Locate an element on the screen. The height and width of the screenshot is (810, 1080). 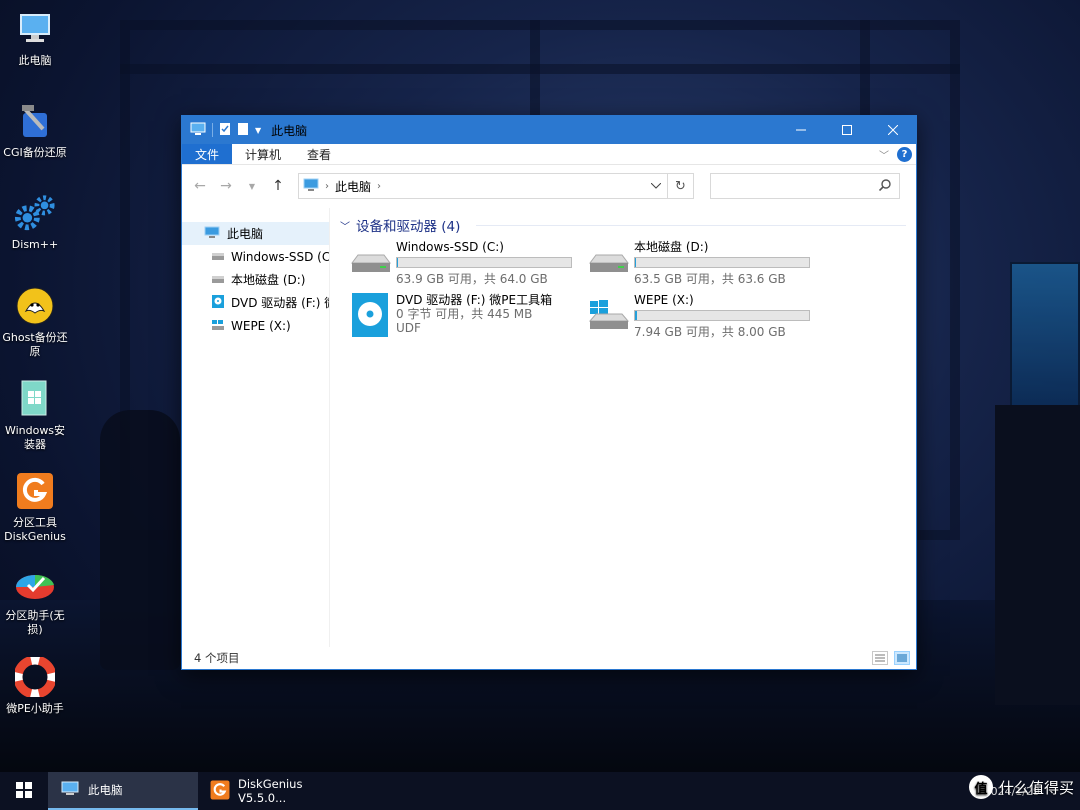
forward-arrow-icon: → is located at coordinates (226, 186).